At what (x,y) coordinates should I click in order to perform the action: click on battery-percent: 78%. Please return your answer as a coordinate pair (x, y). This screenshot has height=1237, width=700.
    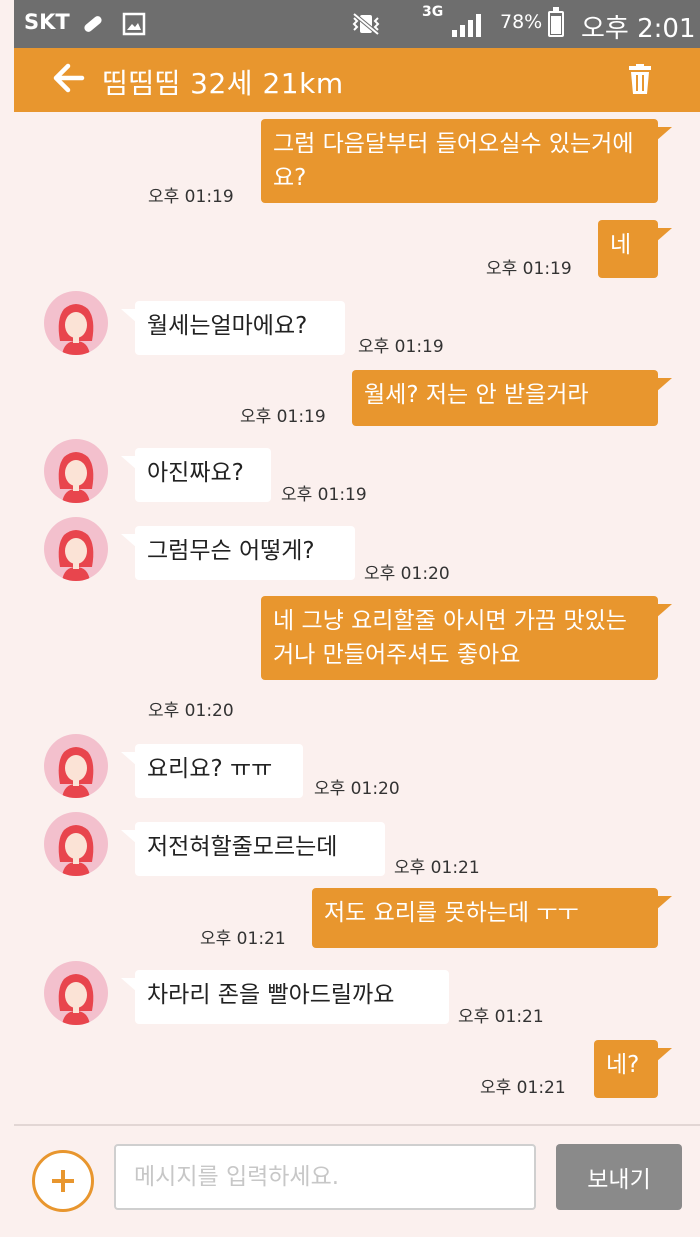
    Looking at the image, I should click on (521, 22).